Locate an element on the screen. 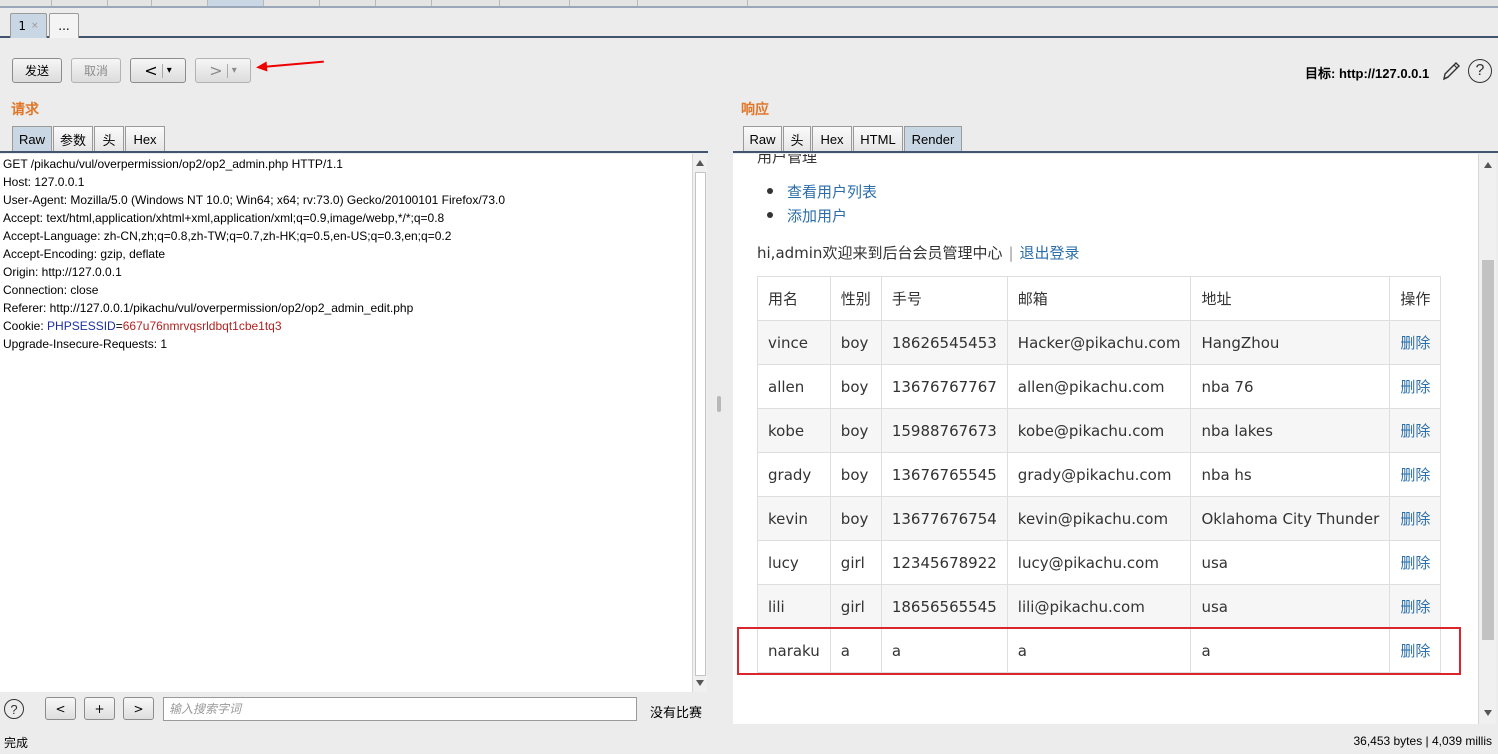 Image resolution: width=1498 pixels, height=754 pixels. page-heading: 用户管理 is located at coordinates (787, 160).